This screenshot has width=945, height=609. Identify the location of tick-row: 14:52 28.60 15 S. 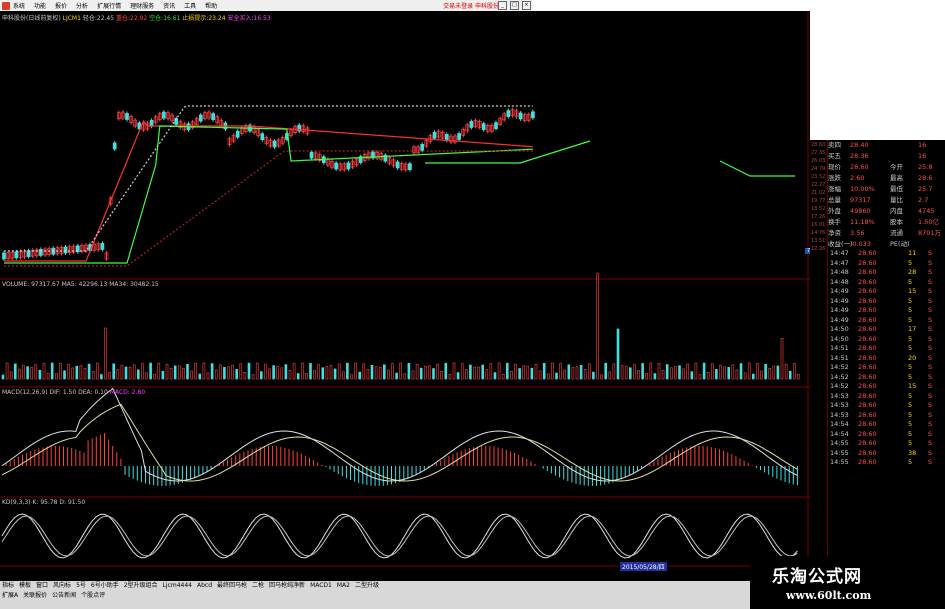
(886, 387).